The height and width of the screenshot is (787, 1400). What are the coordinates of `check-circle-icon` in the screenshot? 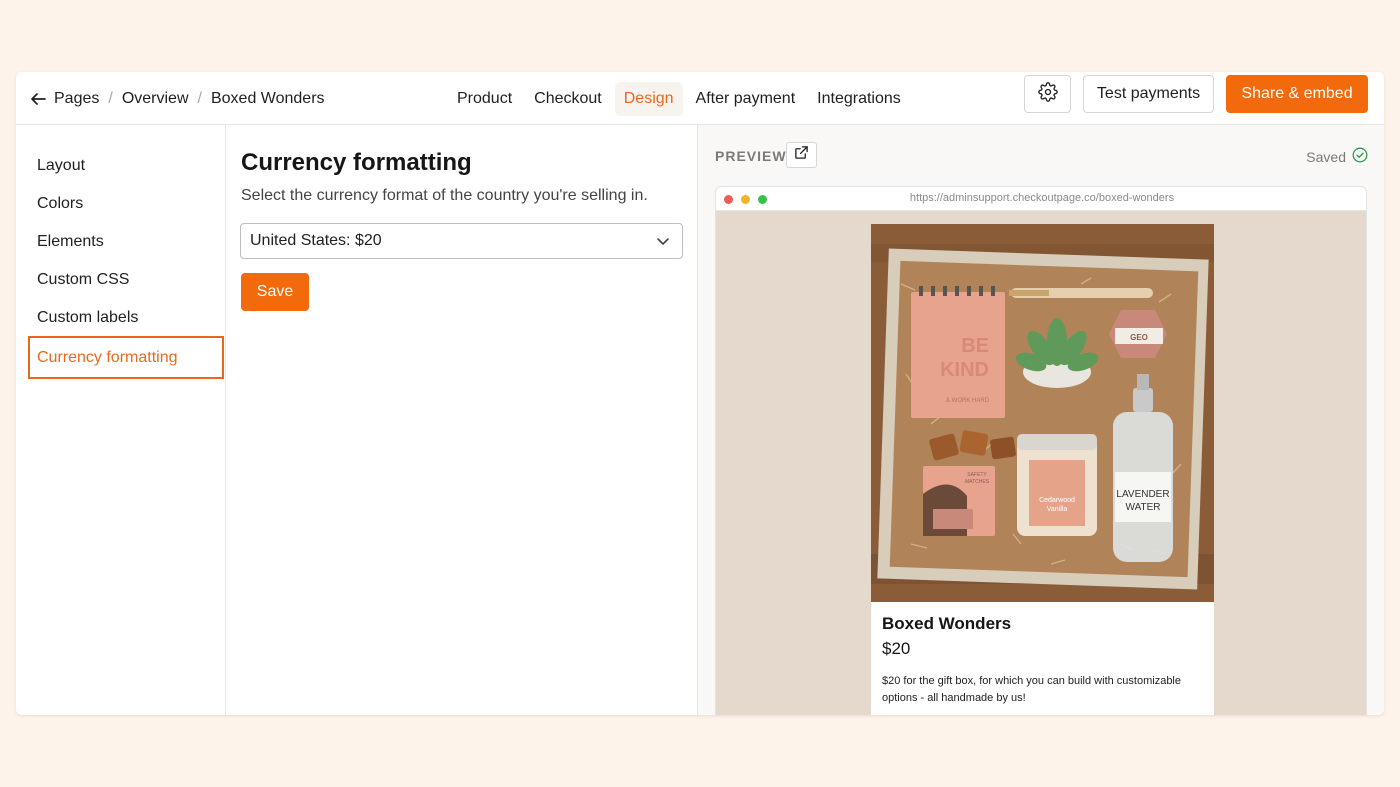 It's located at (1360, 156).